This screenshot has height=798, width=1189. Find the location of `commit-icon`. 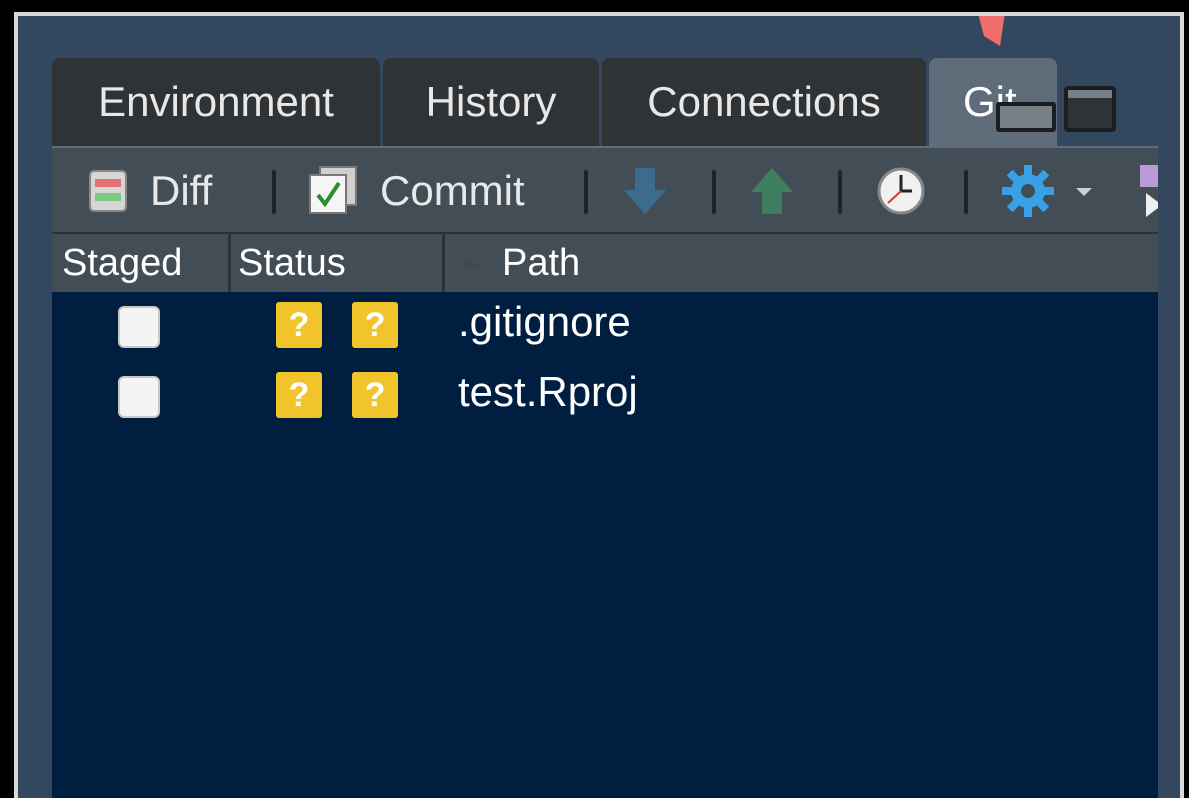

commit-icon is located at coordinates (333, 190).